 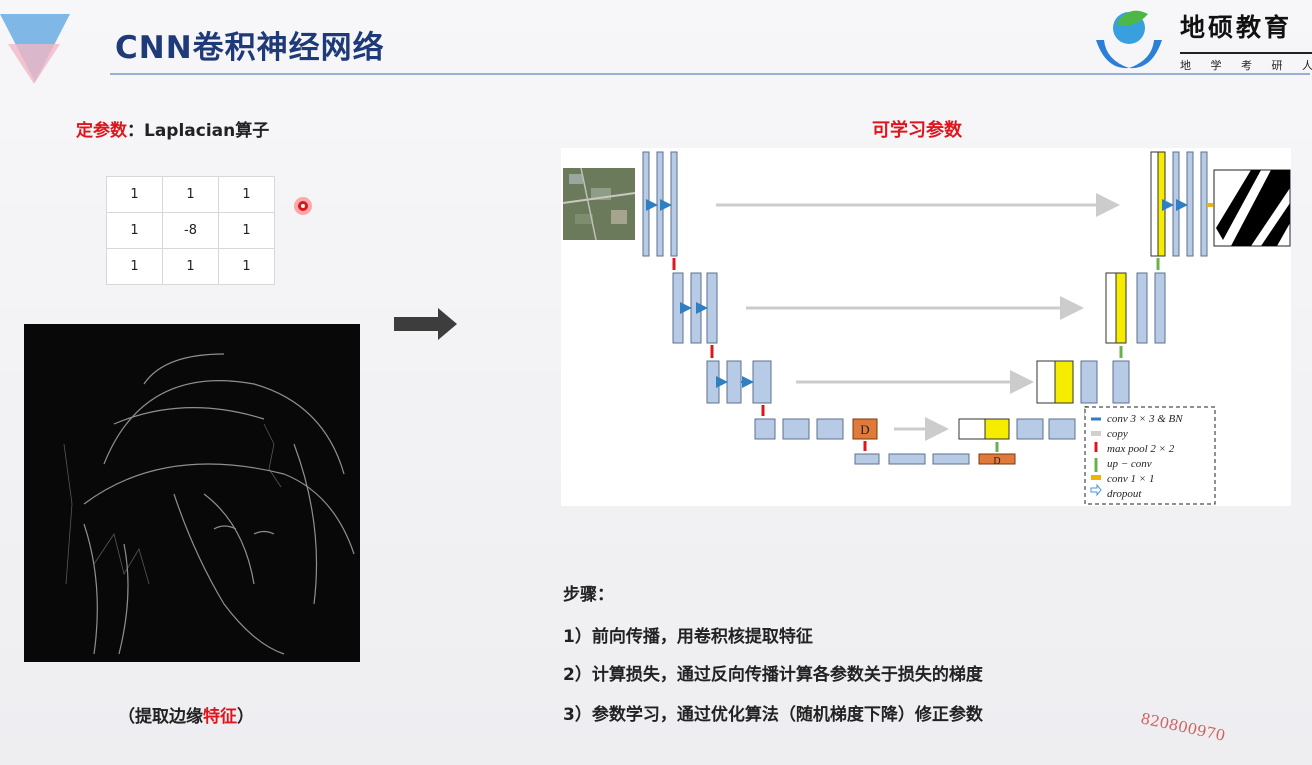 What do you see at coordinates (773, 675) in the screenshot?
I see `step-item: 2）计算损失，通过反向传播计算各参数关于损失的梯度` at bounding box center [773, 675].